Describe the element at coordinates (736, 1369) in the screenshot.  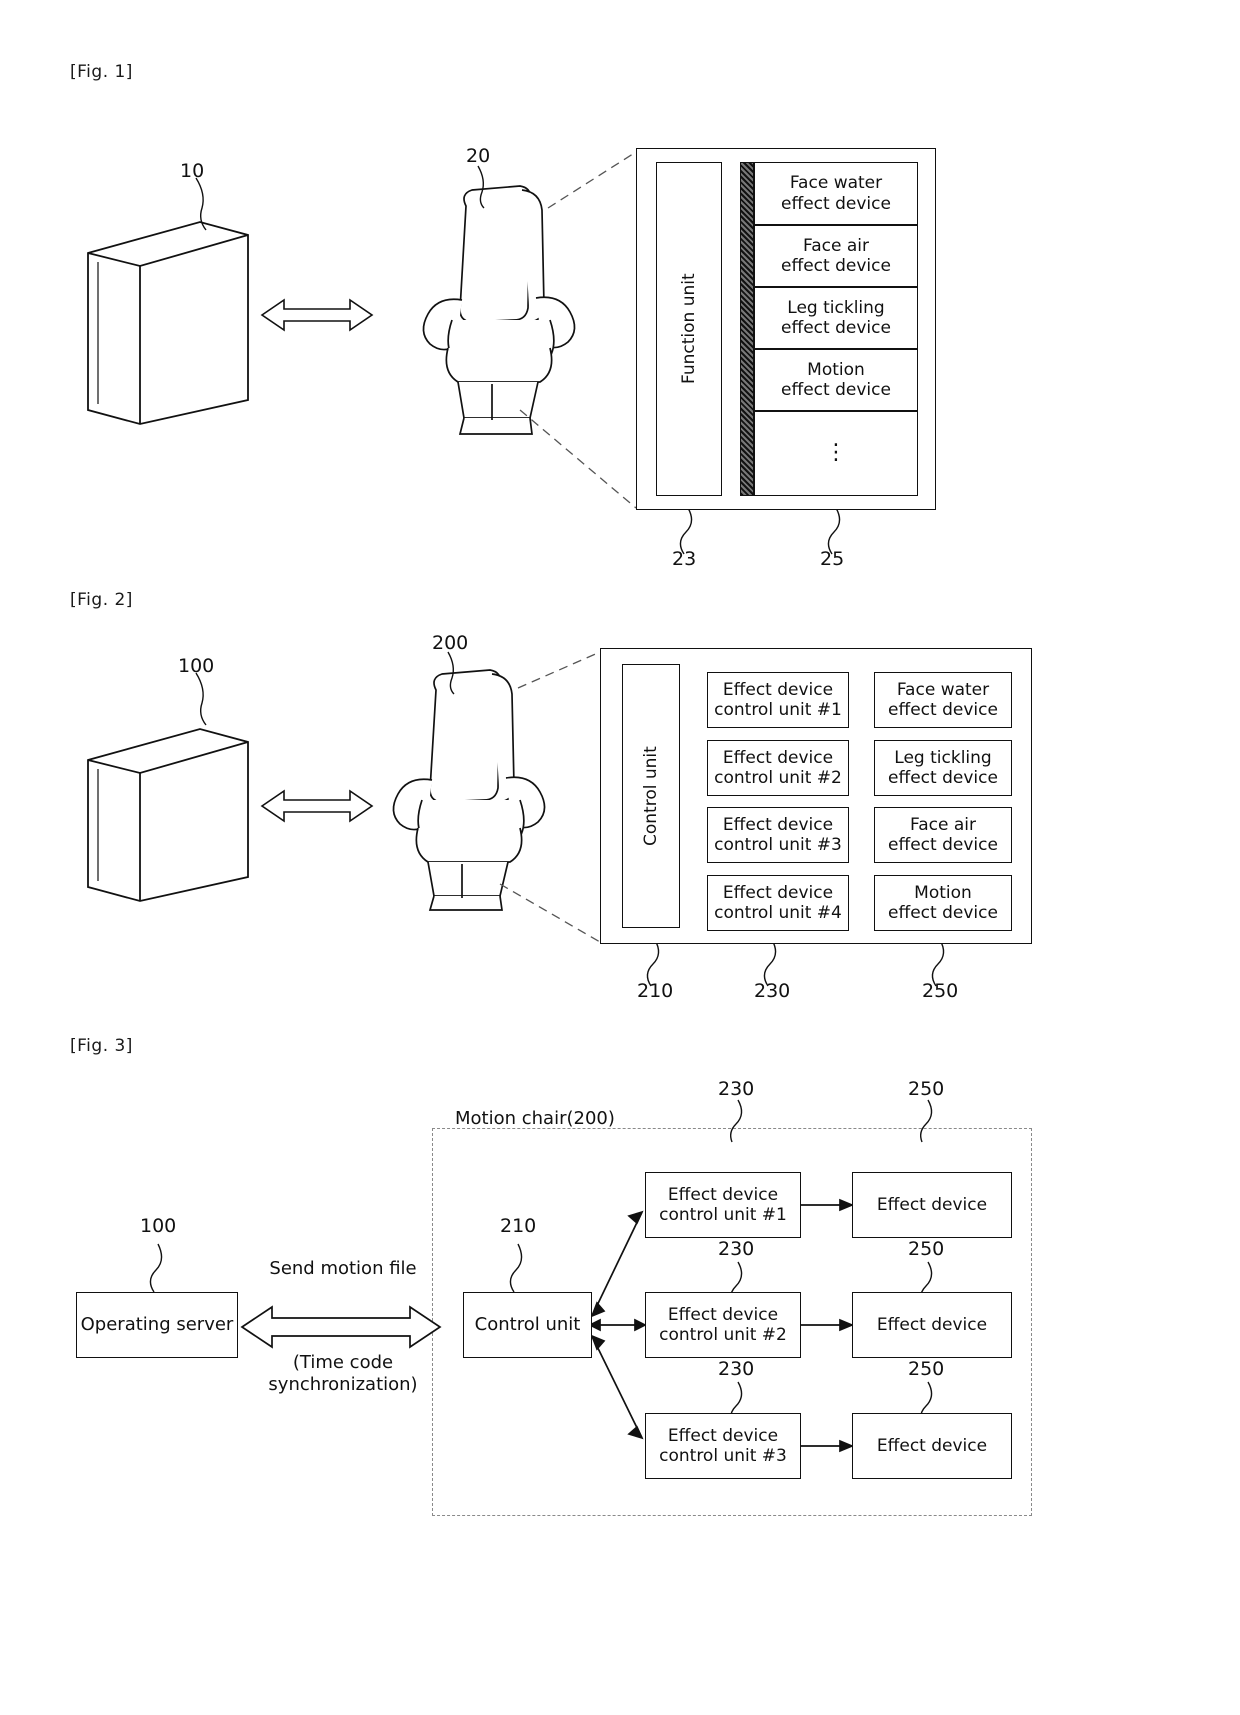
I see `ref-230-fig3-row3: 230` at that location.